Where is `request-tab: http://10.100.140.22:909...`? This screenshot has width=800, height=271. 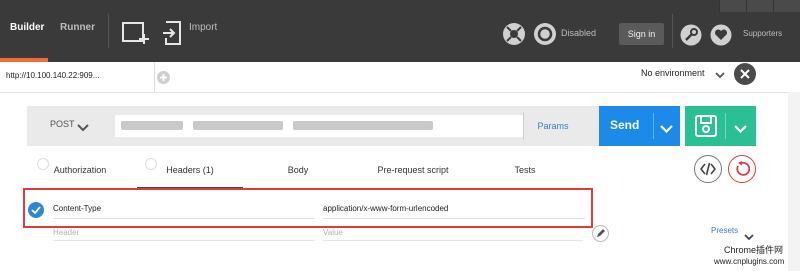 request-tab: http://10.100.140.22:909... is located at coordinates (77, 77).